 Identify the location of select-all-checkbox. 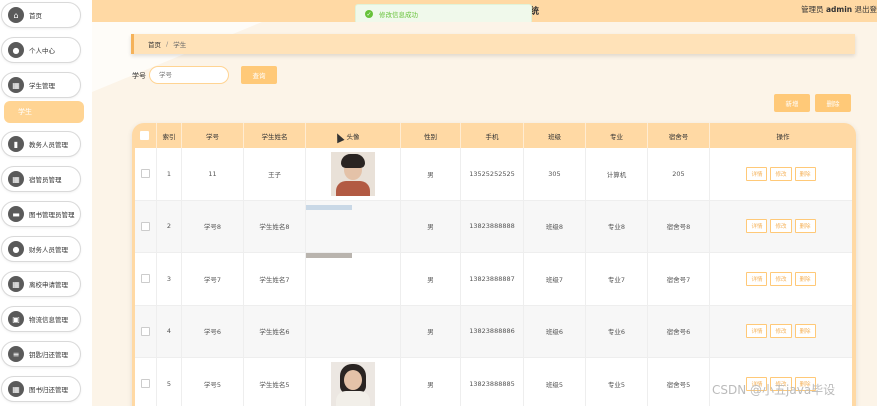
(144, 135).